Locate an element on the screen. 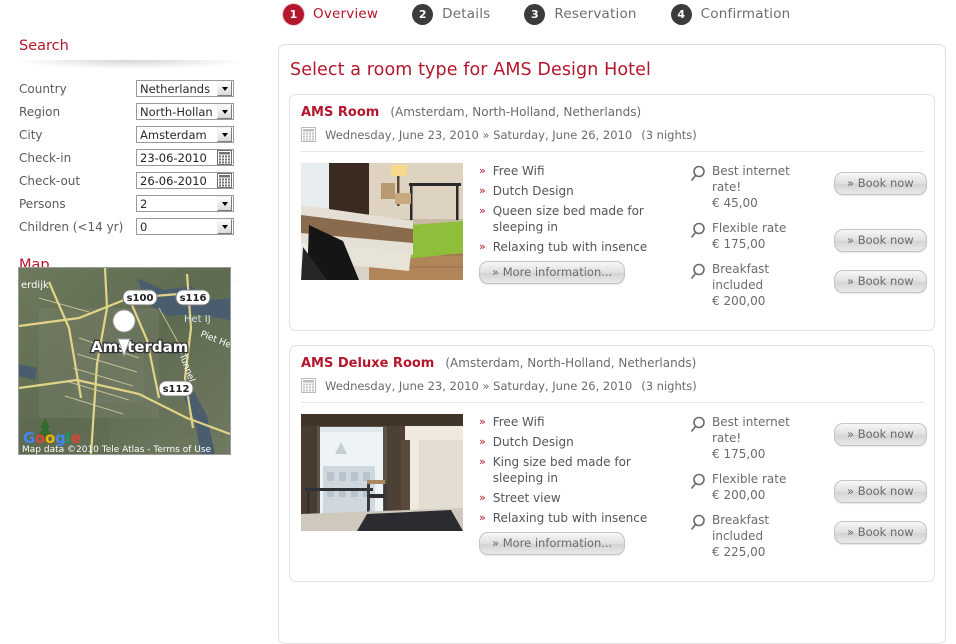 The width and height of the screenshot is (956, 644). field-label-children: Children (<14 yr) is located at coordinates (71, 226).